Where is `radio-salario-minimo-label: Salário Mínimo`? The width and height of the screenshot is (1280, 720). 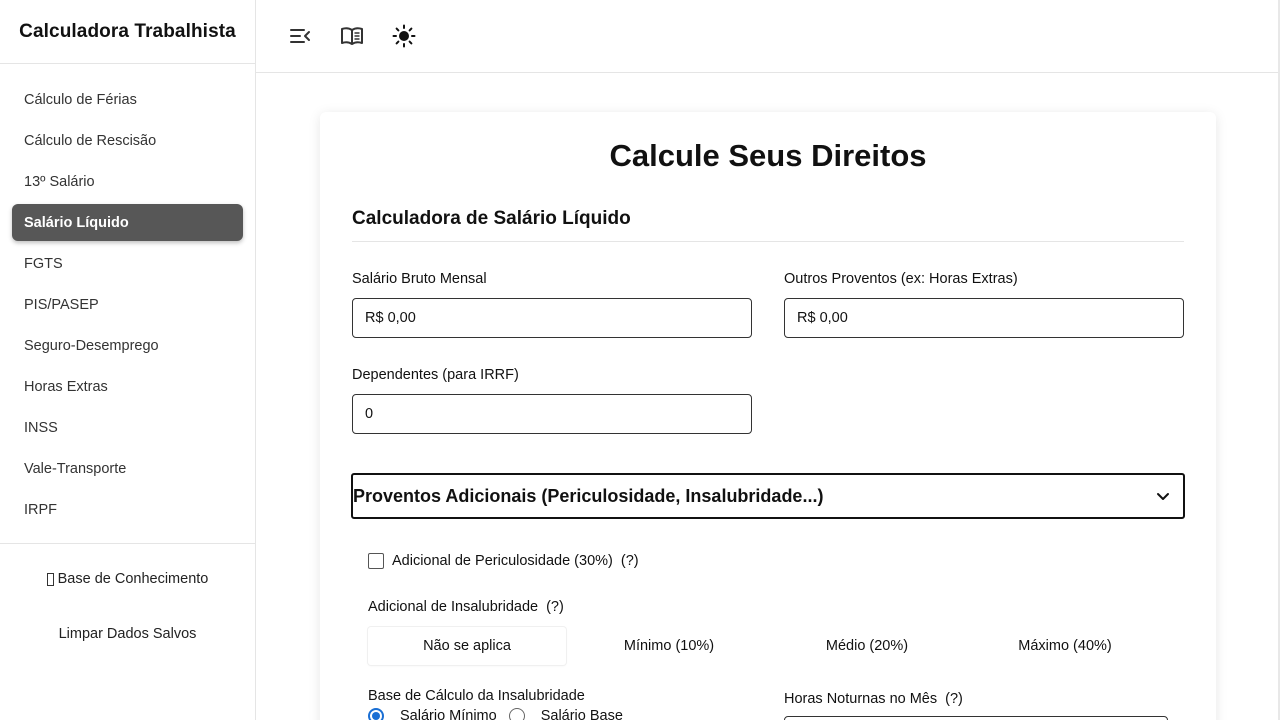 radio-salario-minimo-label: Salário Mínimo is located at coordinates (448, 714).